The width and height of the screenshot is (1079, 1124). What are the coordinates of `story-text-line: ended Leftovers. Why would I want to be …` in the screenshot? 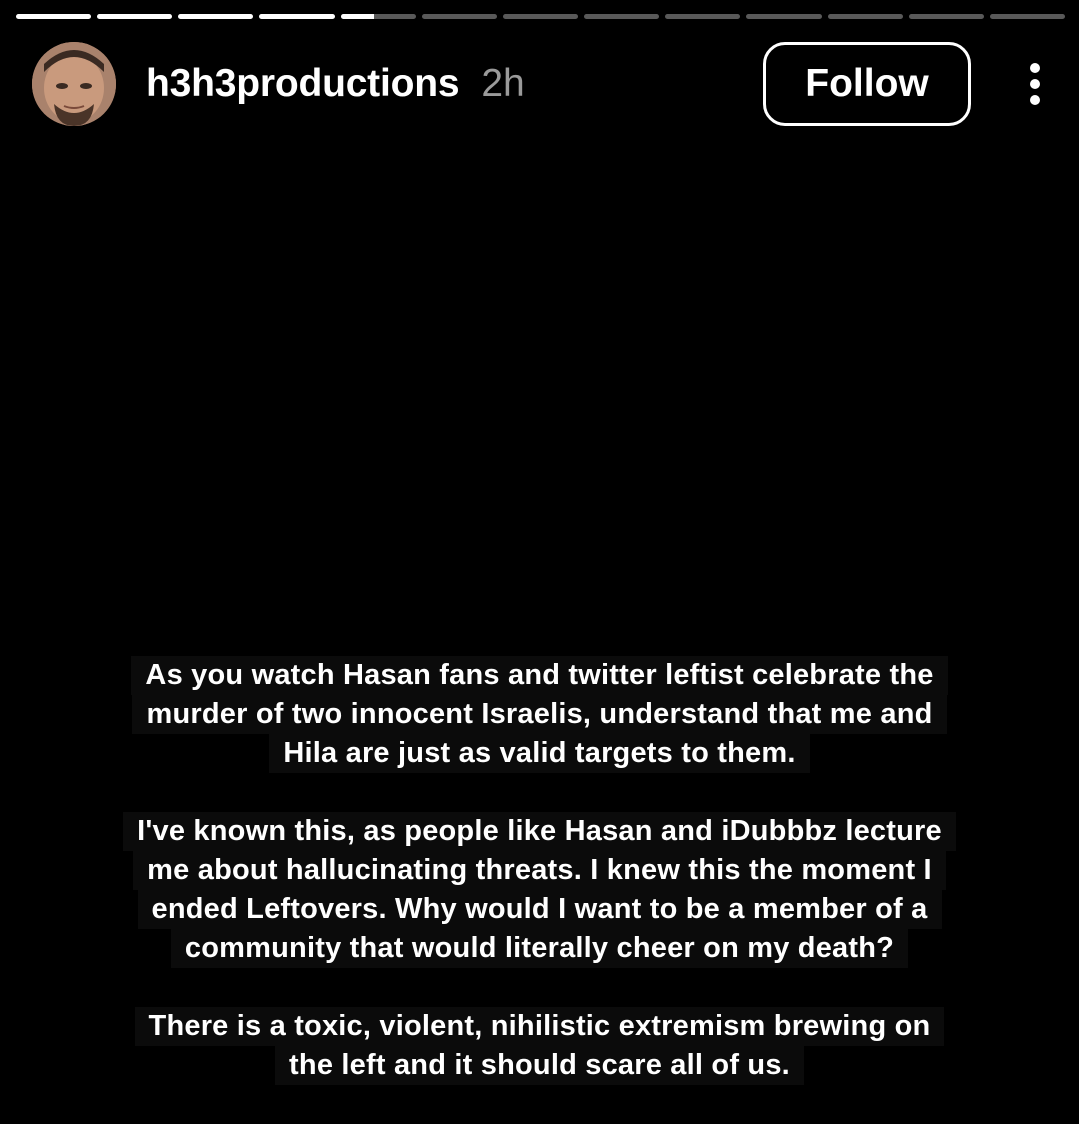 It's located at (539, 909).